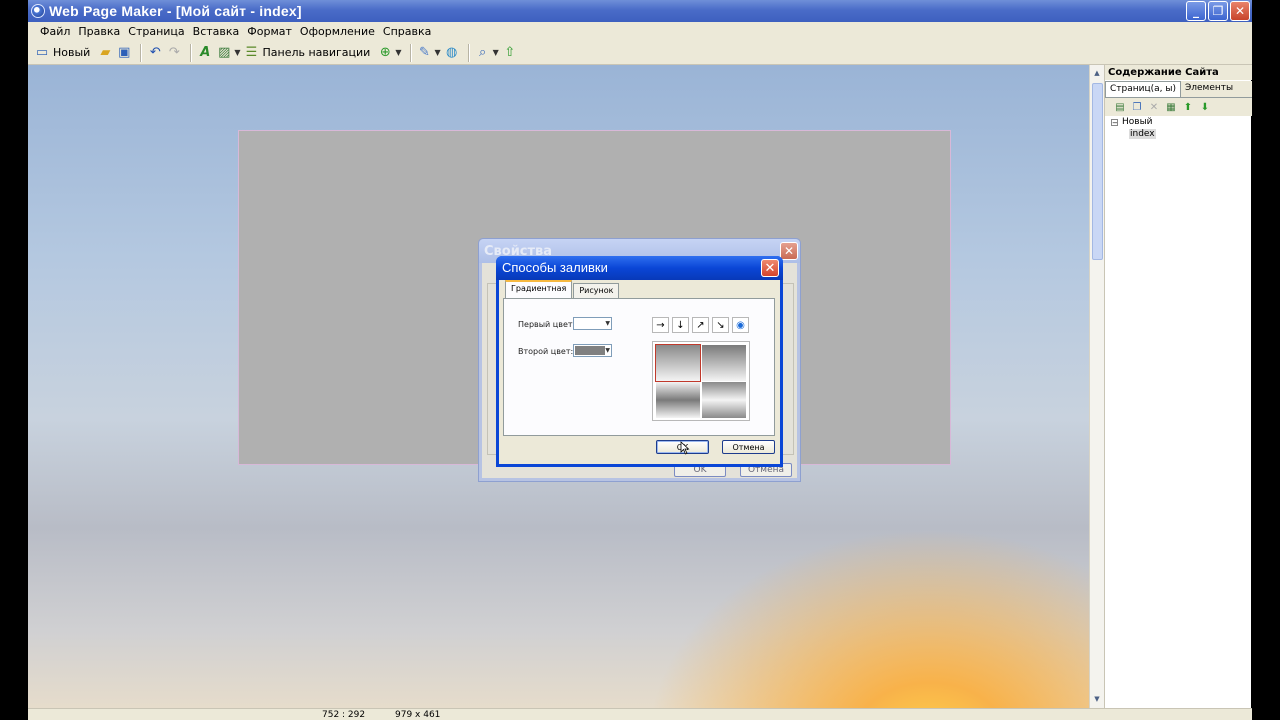 This screenshot has height=720, width=1280. Describe the element at coordinates (424, 52) in the screenshot. I see `check-icon: ✎` at that location.